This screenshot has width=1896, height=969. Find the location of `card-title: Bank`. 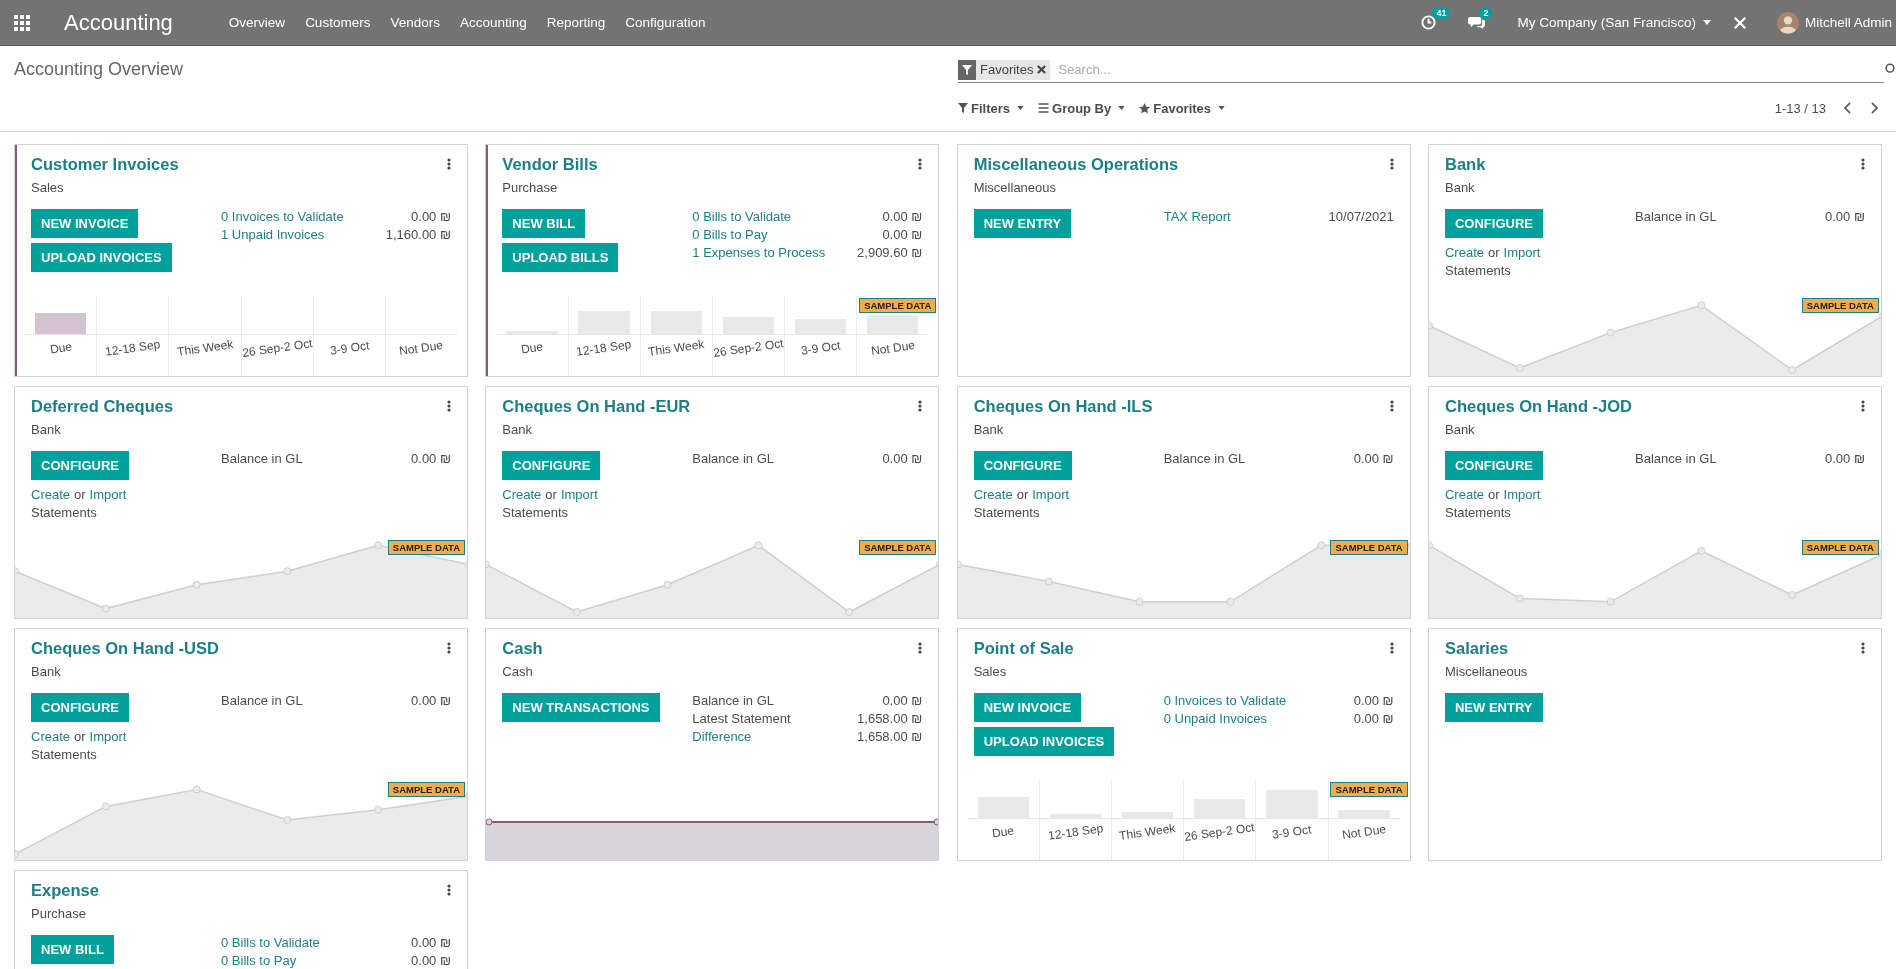

card-title: Bank is located at coordinates (1465, 164).